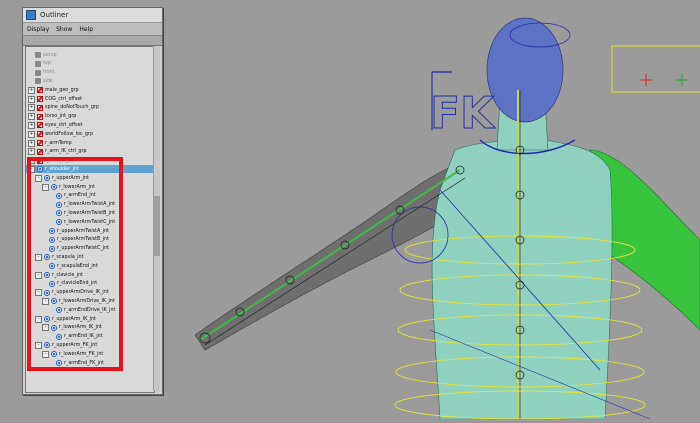 Image resolution: width=700 pixels, height=423 pixels. What do you see at coordinates (90, 293) in the screenshot?
I see `tree-row: - r_upperArmDrive_IK_jnt` at bounding box center [90, 293].